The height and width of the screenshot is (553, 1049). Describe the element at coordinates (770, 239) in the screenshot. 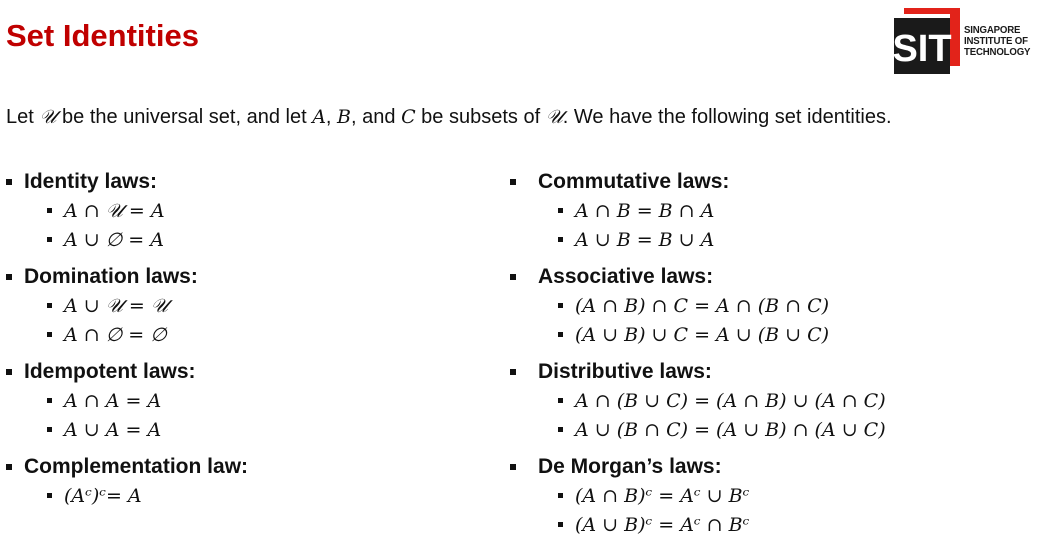

I see `law-item: A ∪ B = B ∪ A` at that location.